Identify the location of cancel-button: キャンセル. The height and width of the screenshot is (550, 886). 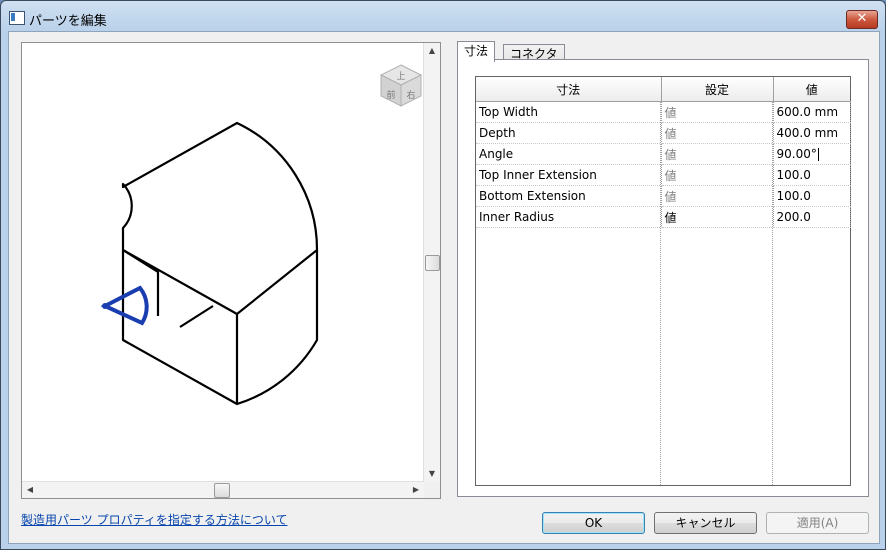
(705, 523).